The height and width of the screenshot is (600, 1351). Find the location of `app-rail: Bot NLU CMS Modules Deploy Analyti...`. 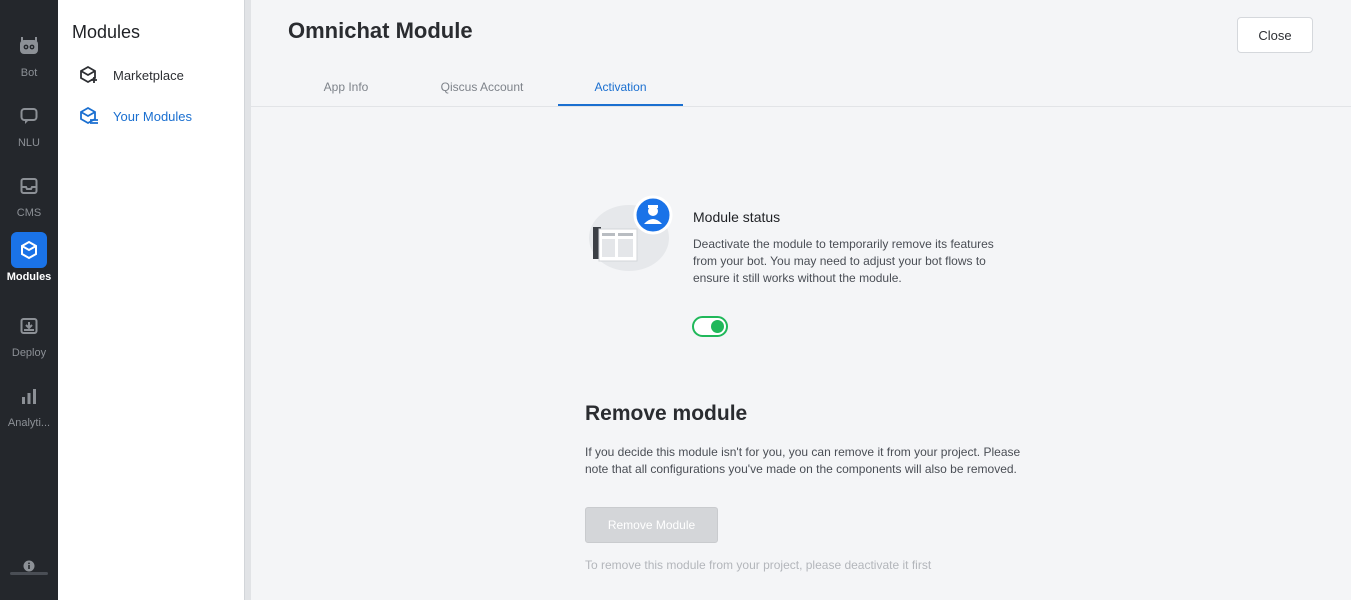

app-rail: Bot NLU CMS Modules Deploy Analyti... is located at coordinates (29, 300).